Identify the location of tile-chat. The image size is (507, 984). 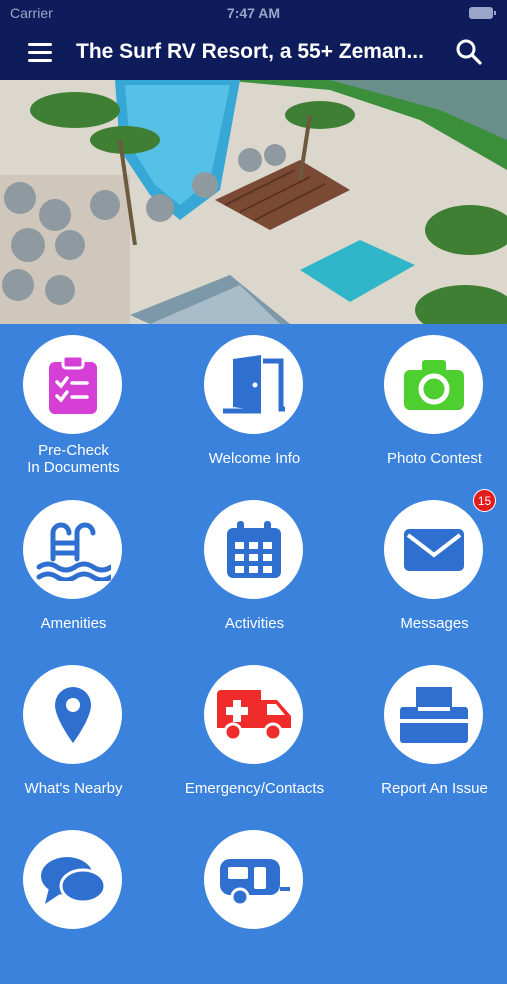
(82, 901).